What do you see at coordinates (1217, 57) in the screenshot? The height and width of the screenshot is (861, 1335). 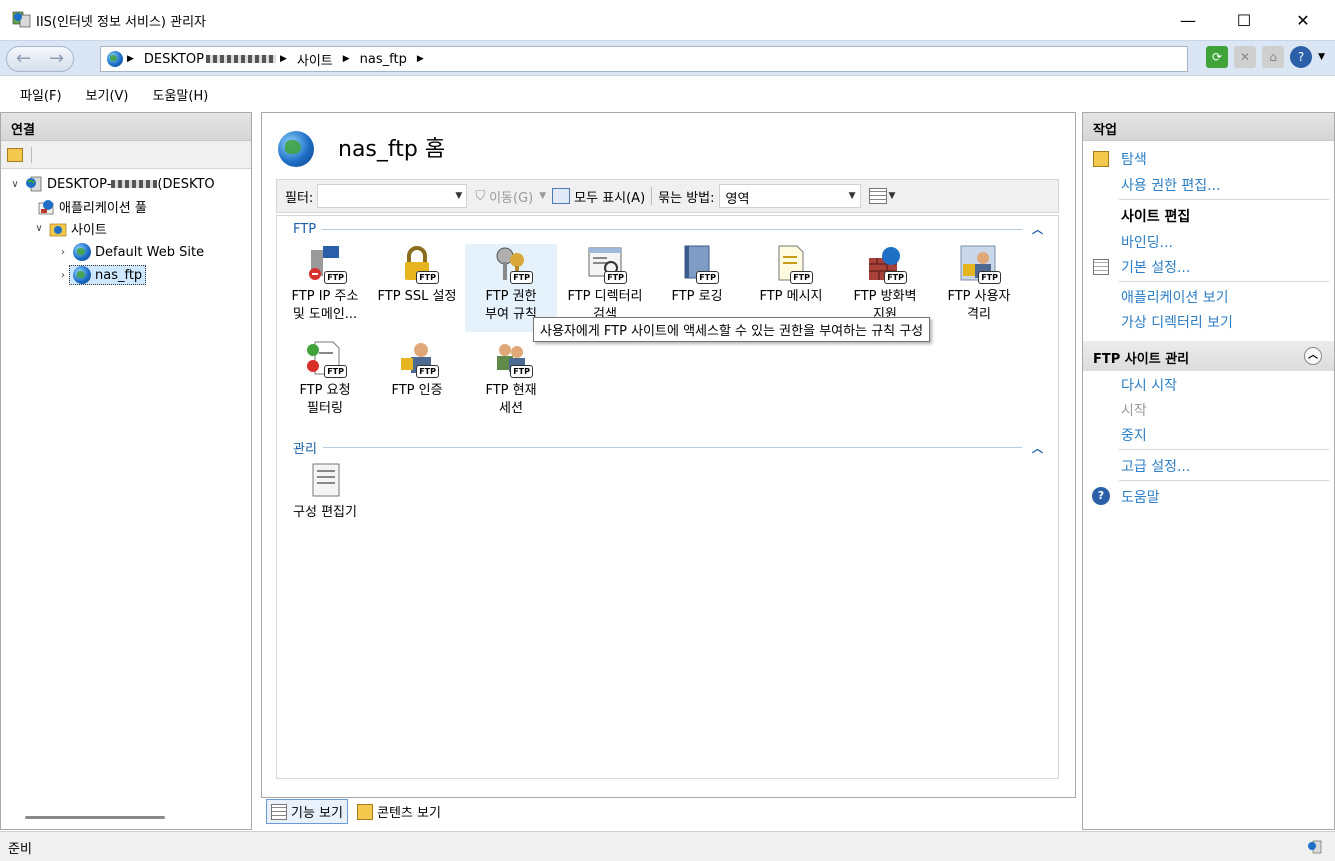 I see `refresh-icon: ⟳` at bounding box center [1217, 57].